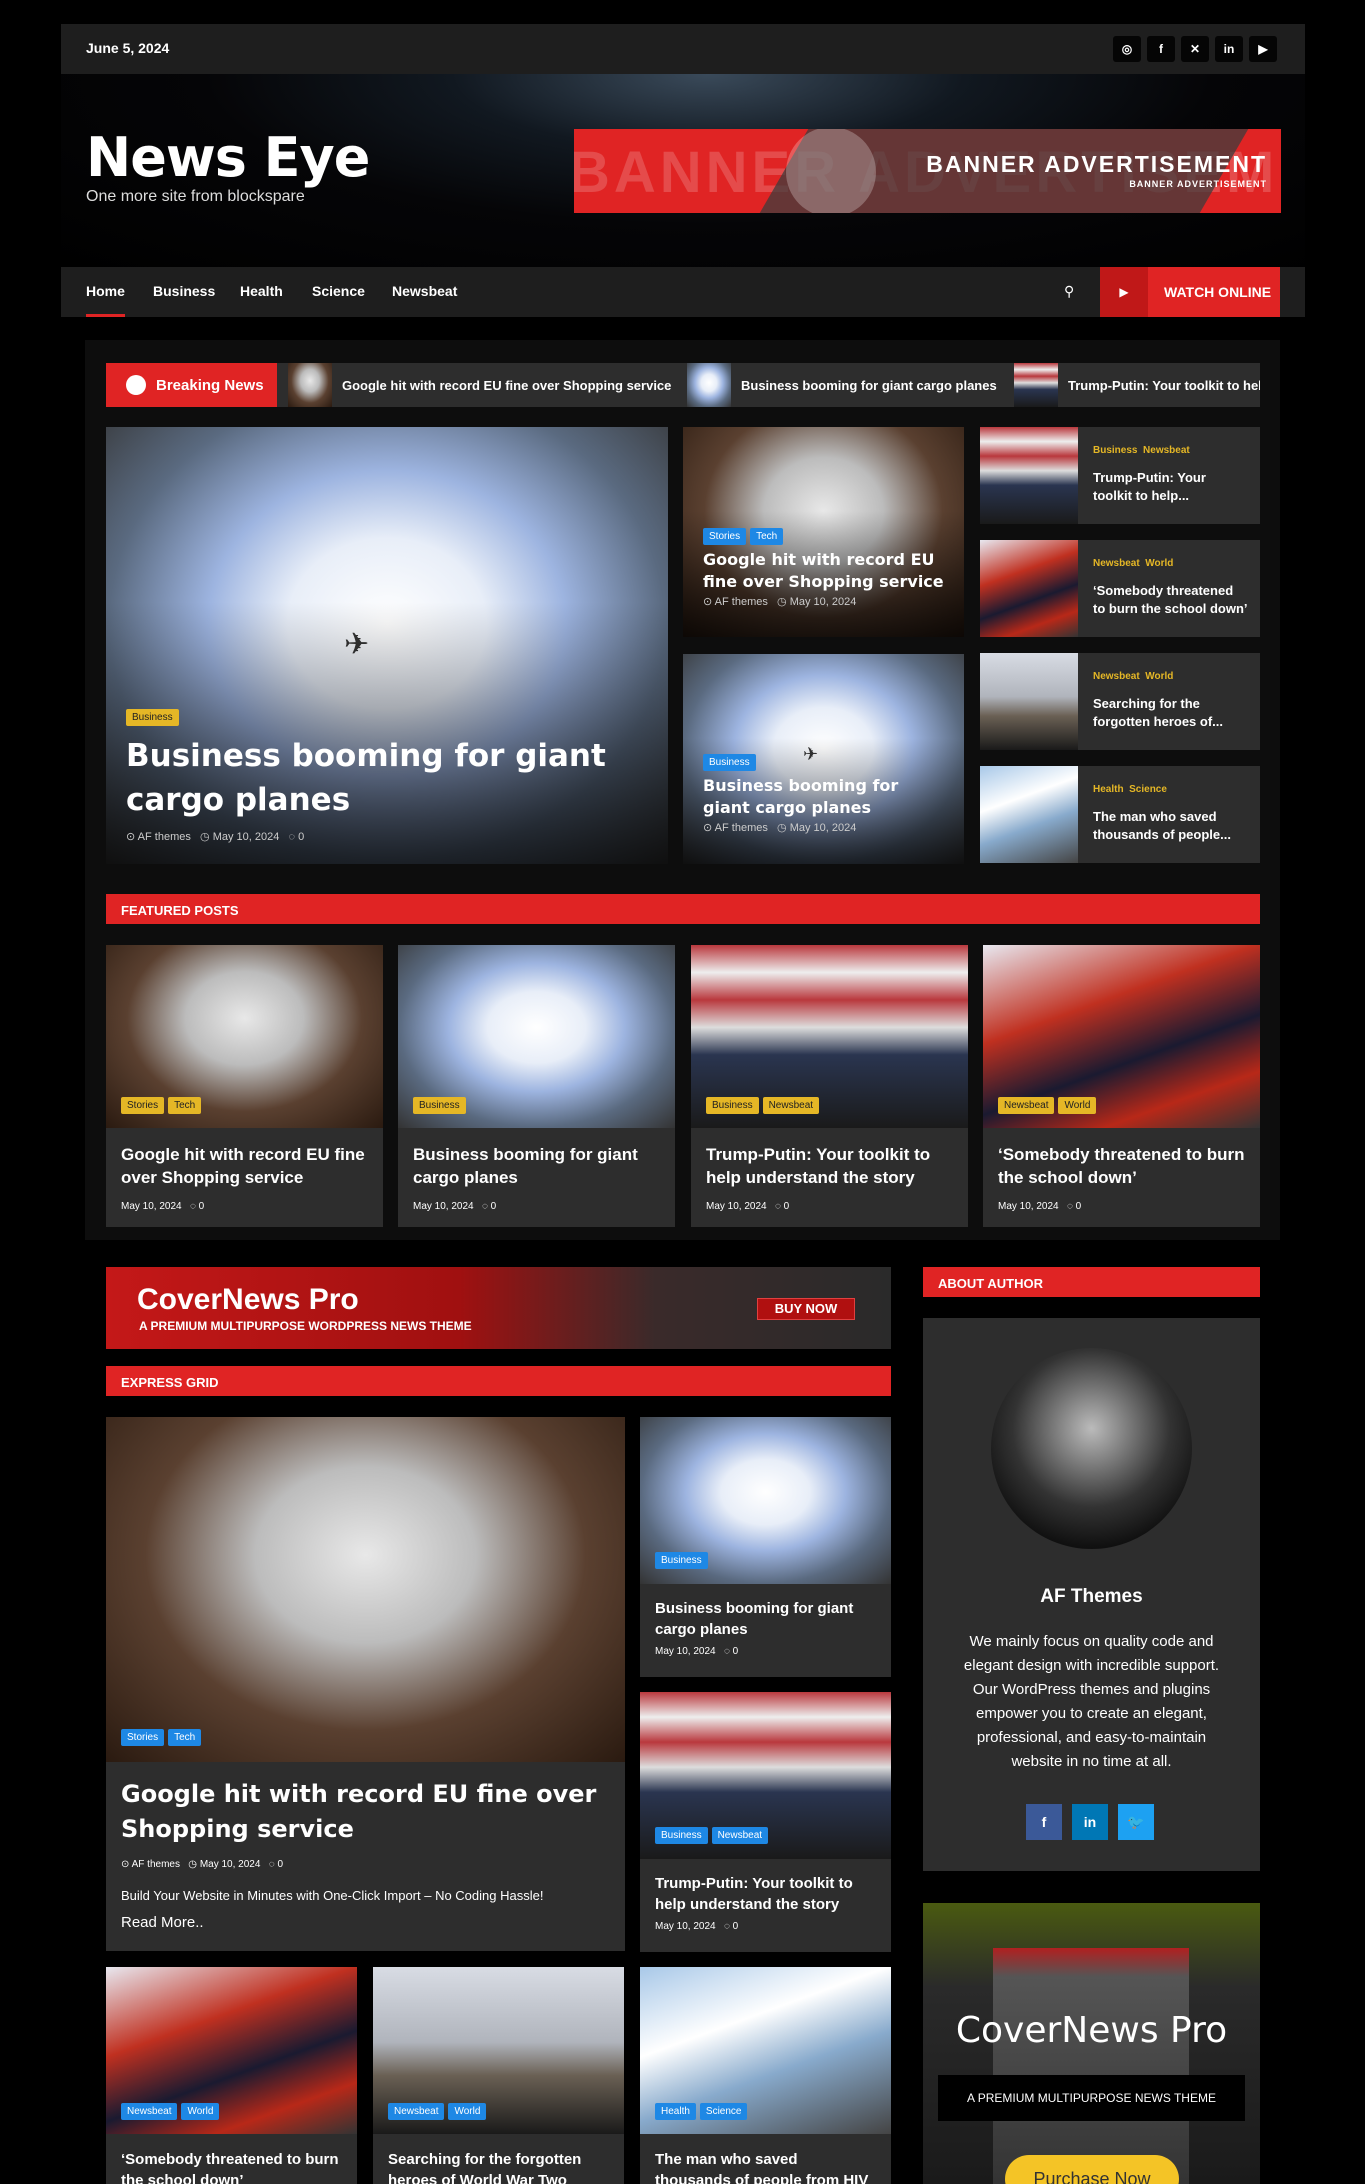 The width and height of the screenshot is (1365, 2184). Describe the element at coordinates (1130, 789) in the screenshot. I see `category-links: Health Science` at that location.